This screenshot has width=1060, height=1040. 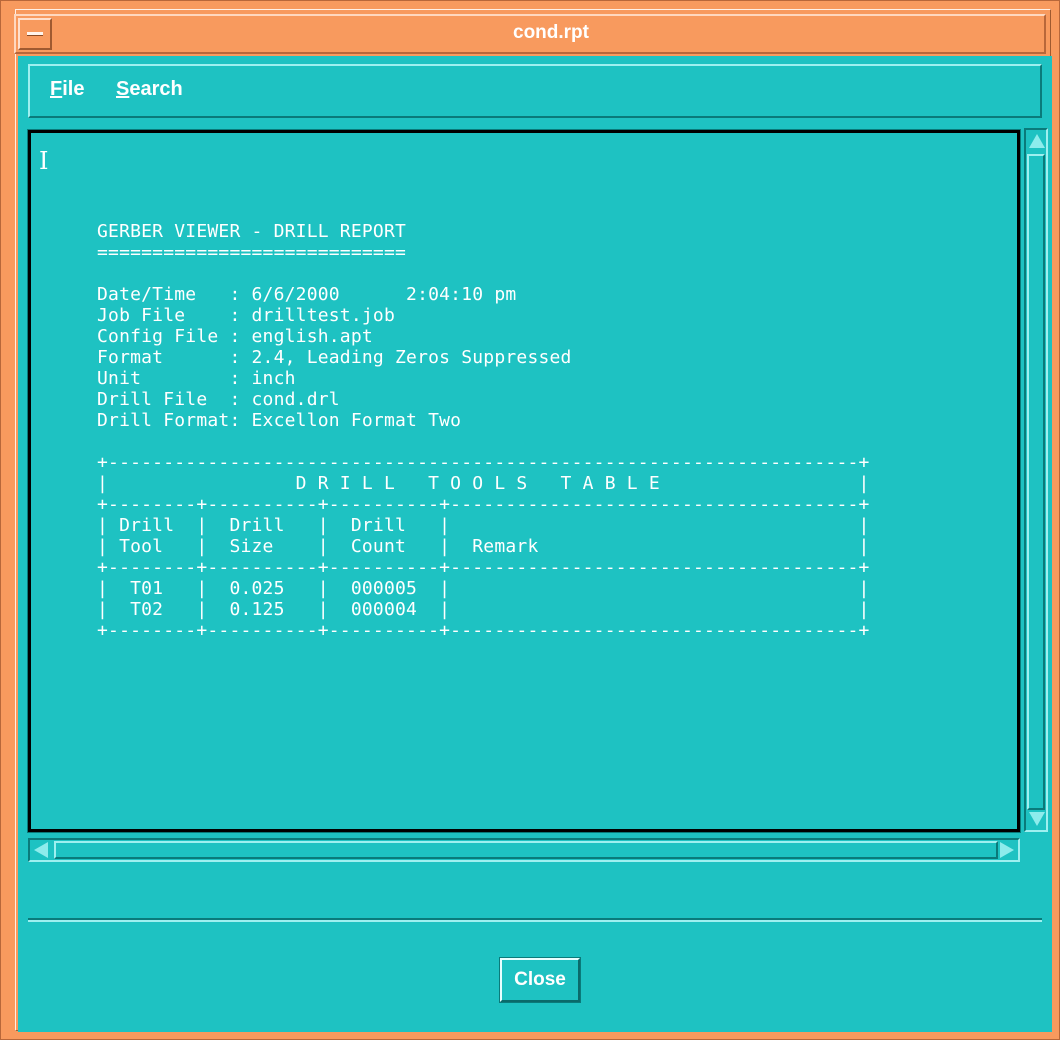 I want to click on horizontal-scroll-thumb, so click(x=526, y=850).